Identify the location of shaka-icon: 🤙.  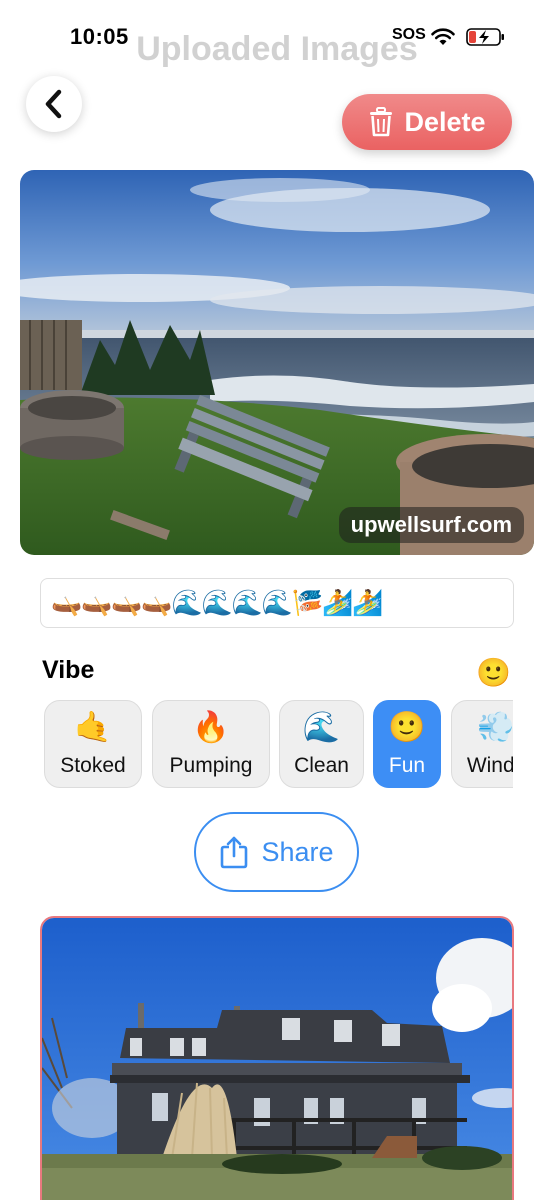
(93, 727).